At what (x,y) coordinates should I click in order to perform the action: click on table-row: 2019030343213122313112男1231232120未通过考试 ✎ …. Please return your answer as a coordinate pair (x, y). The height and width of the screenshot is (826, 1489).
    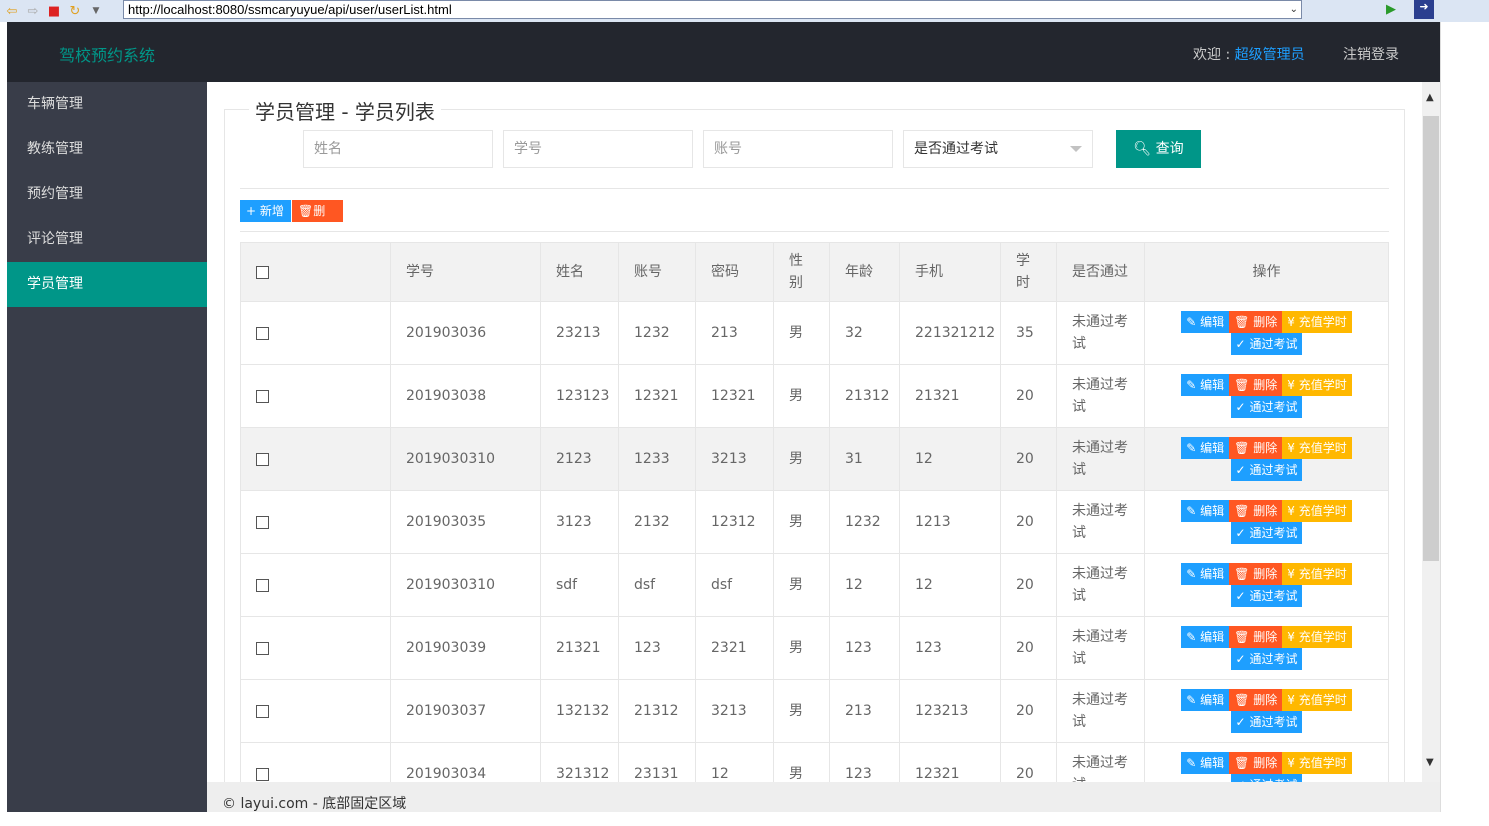
    Looking at the image, I should click on (814, 762).